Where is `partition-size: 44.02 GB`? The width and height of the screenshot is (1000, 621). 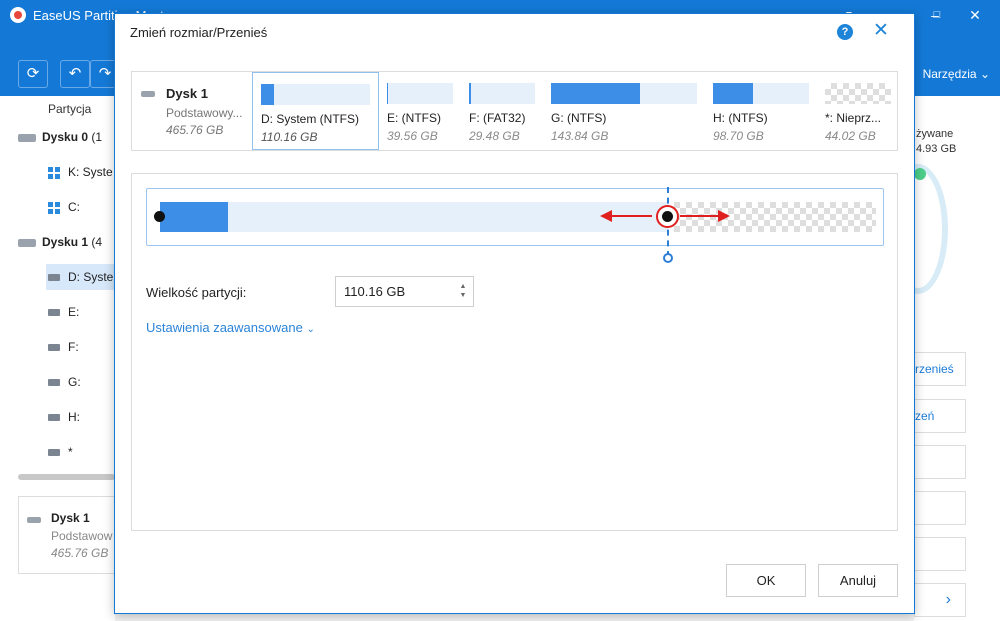 partition-size: 44.02 GB is located at coordinates (850, 136).